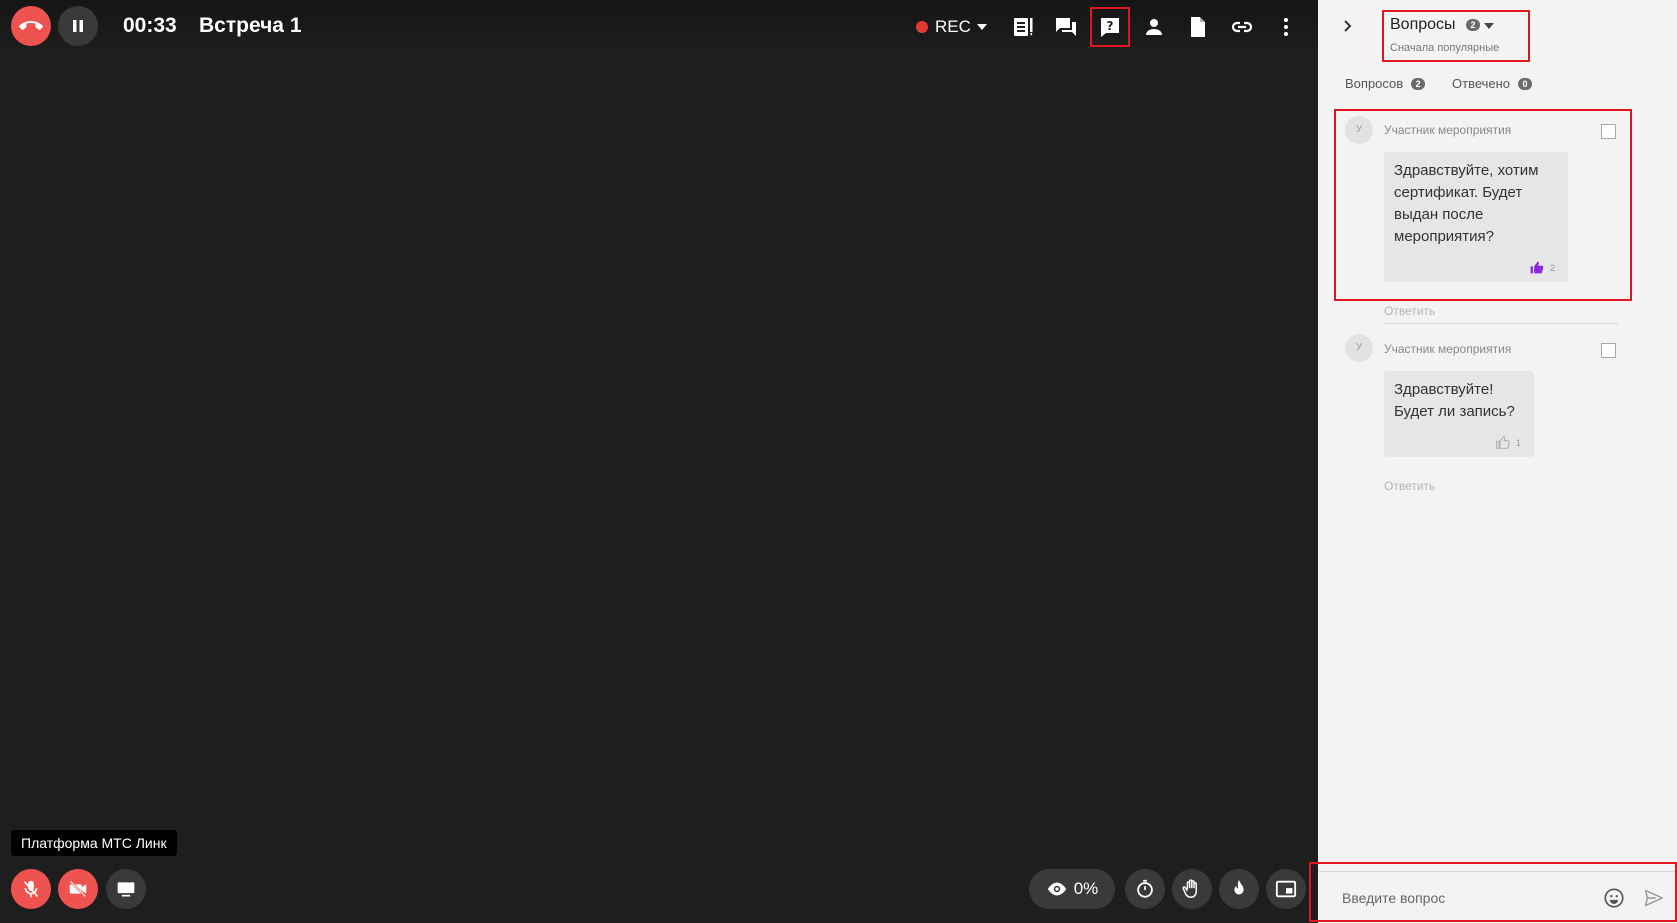  I want to click on likes-count: 2, so click(1553, 267).